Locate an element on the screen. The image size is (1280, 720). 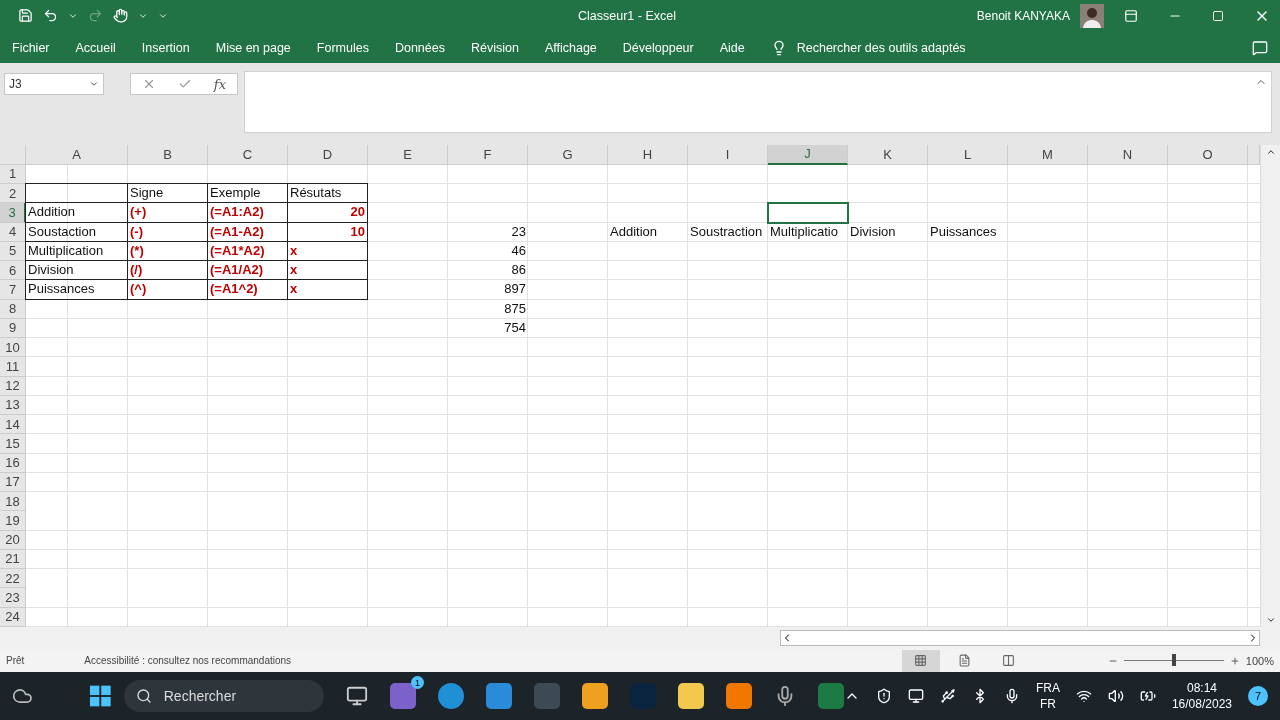
row-header: 1 is located at coordinates (13, 174).